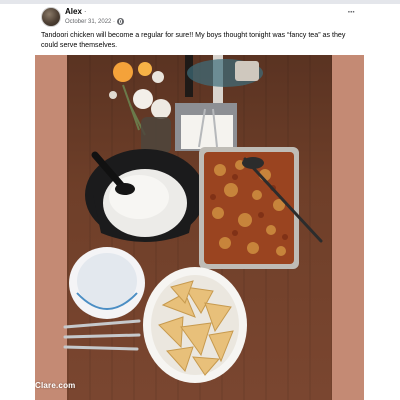 The image size is (400, 400). I want to click on post-header: Alex · October 31, 2022 · ···, so click(200, 18).